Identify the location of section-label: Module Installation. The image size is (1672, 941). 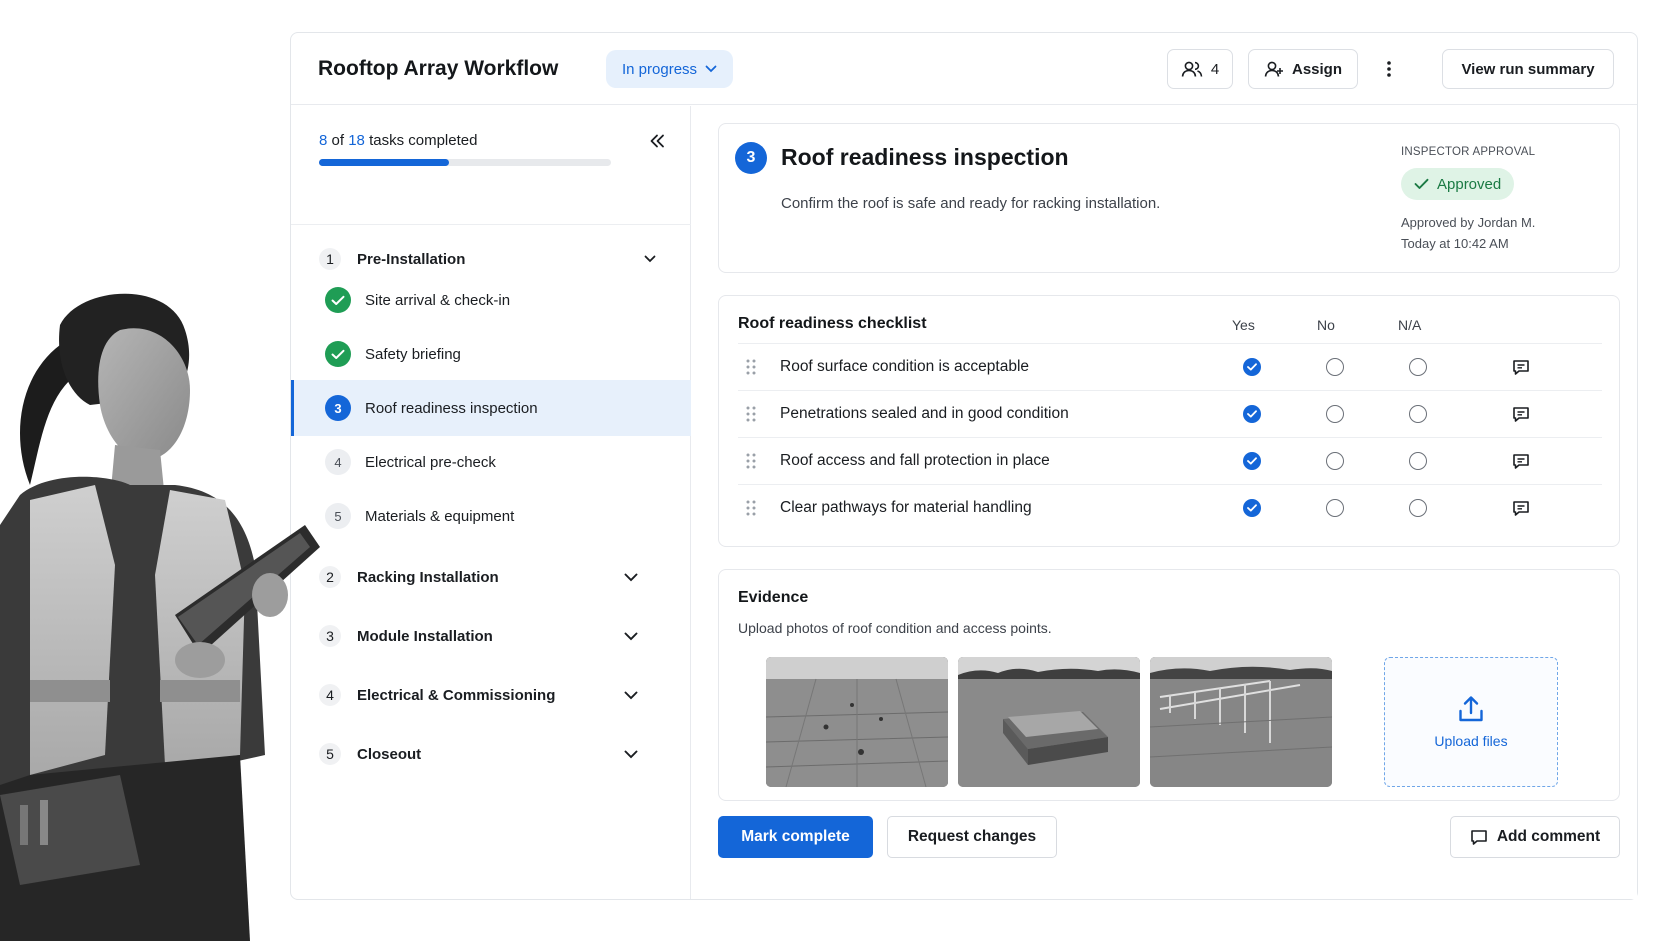
(425, 636).